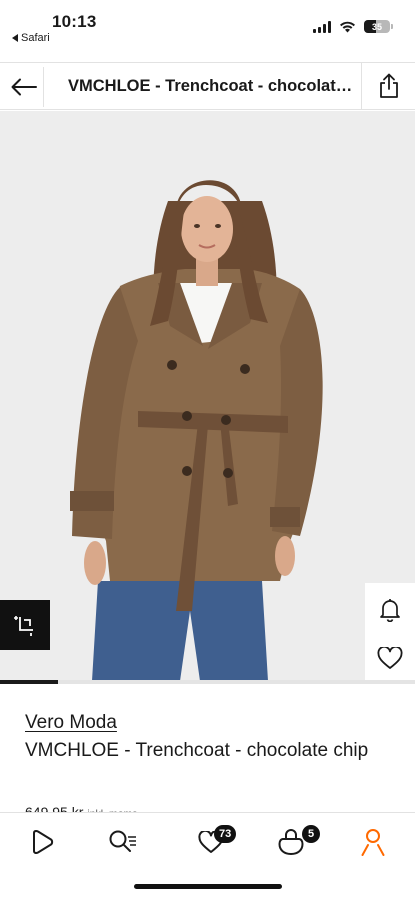  I want to click on tab-wishlist: 73, so click(212, 842).